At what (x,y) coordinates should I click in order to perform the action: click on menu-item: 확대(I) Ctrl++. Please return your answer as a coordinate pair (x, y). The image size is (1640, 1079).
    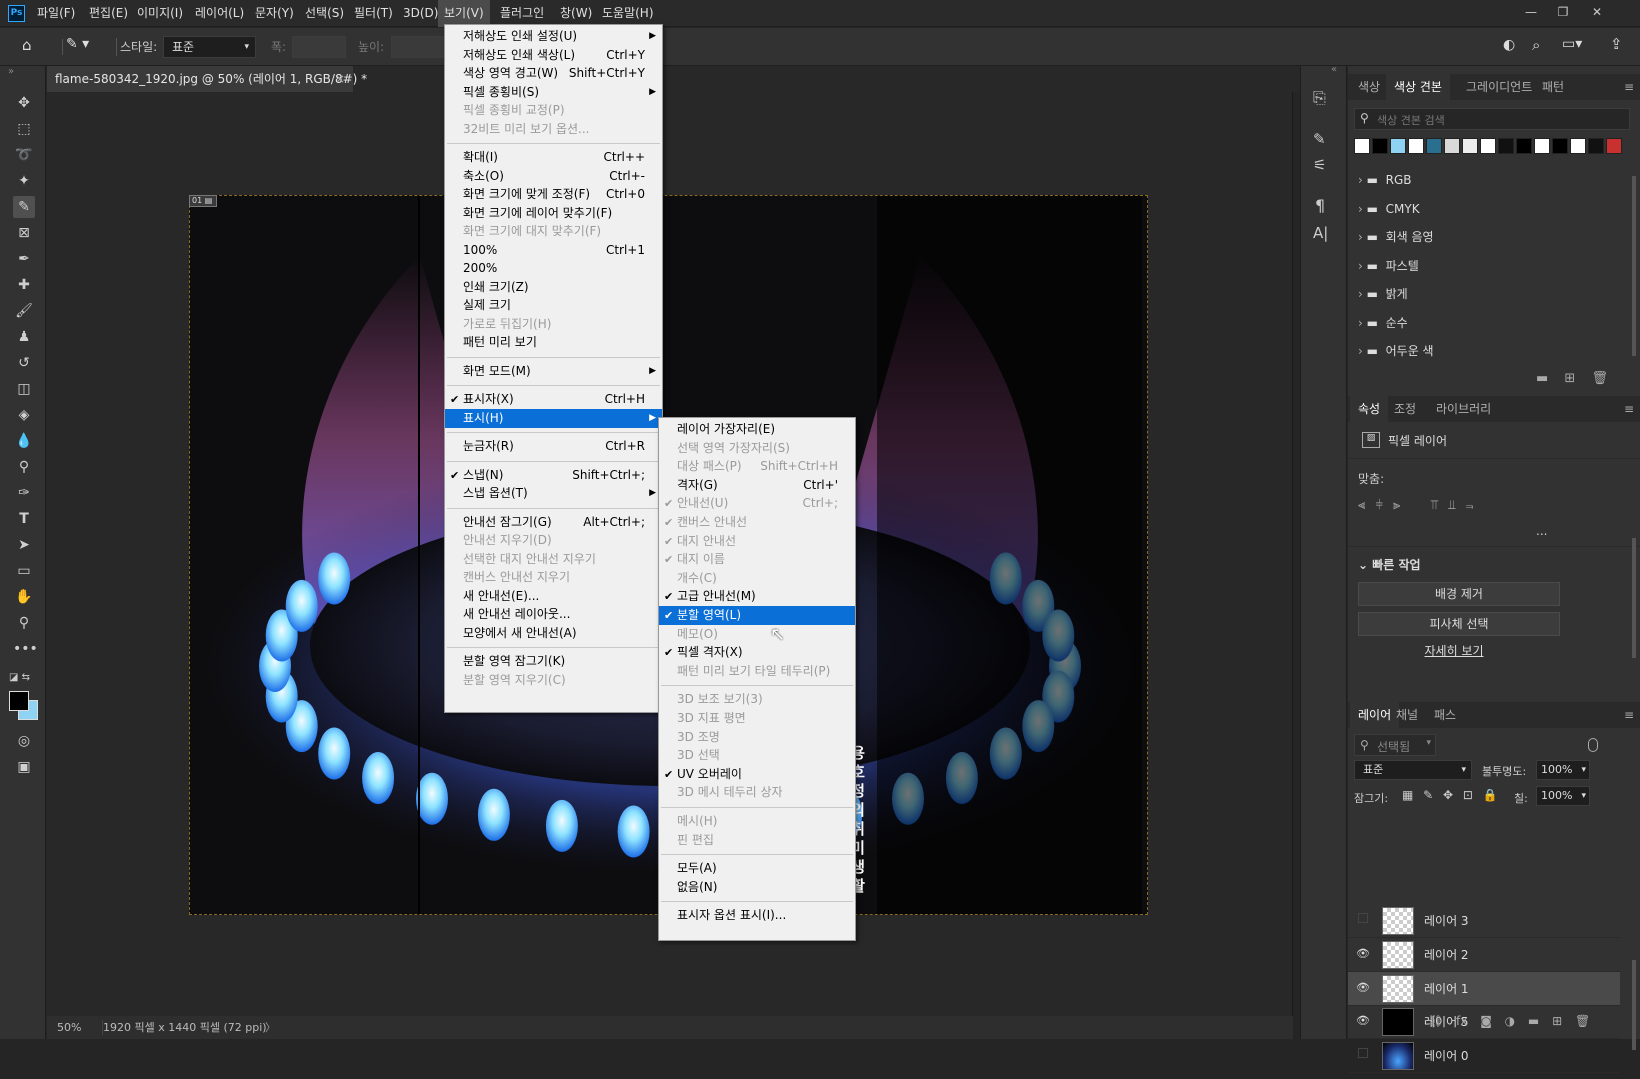
    Looking at the image, I should click on (553, 157).